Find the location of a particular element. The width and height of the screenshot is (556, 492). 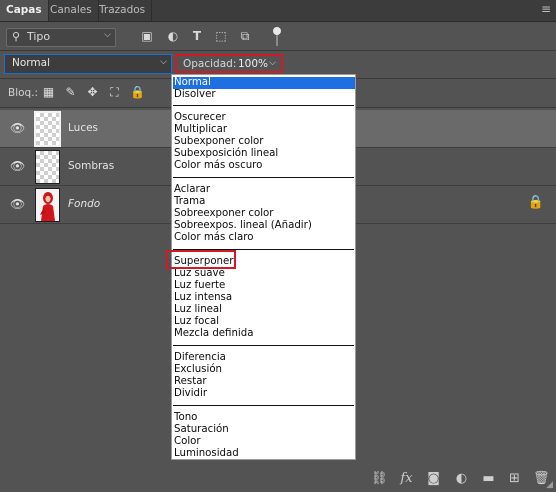

type-filter-icon: T is located at coordinates (197, 36).